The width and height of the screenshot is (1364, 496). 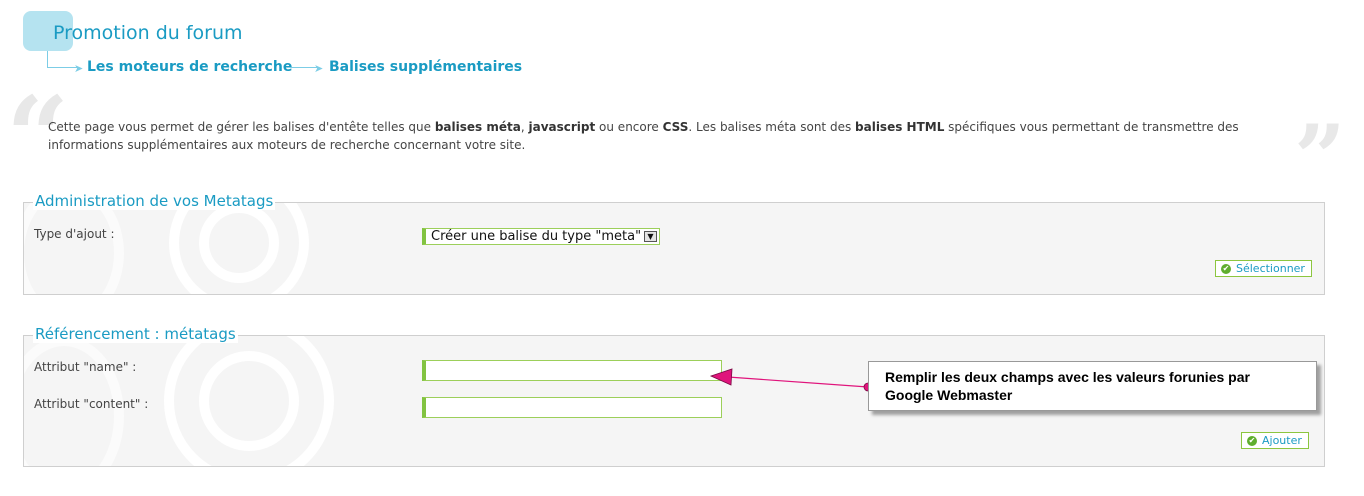 What do you see at coordinates (791, 380) in the screenshot?
I see `annotation-arrow` at bounding box center [791, 380].